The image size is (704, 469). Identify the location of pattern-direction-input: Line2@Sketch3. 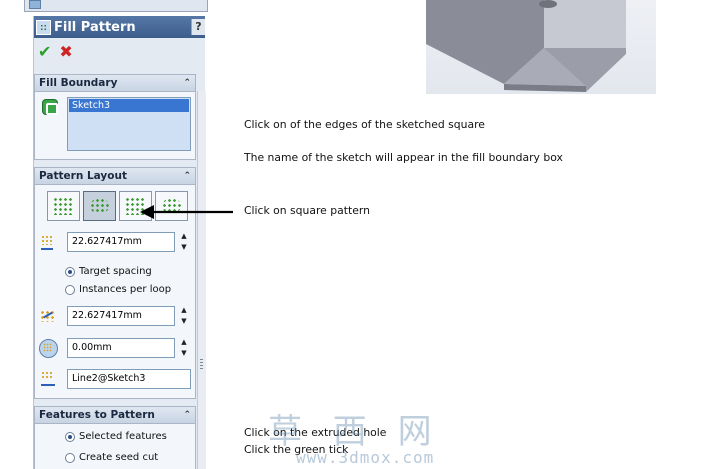
(129, 379).